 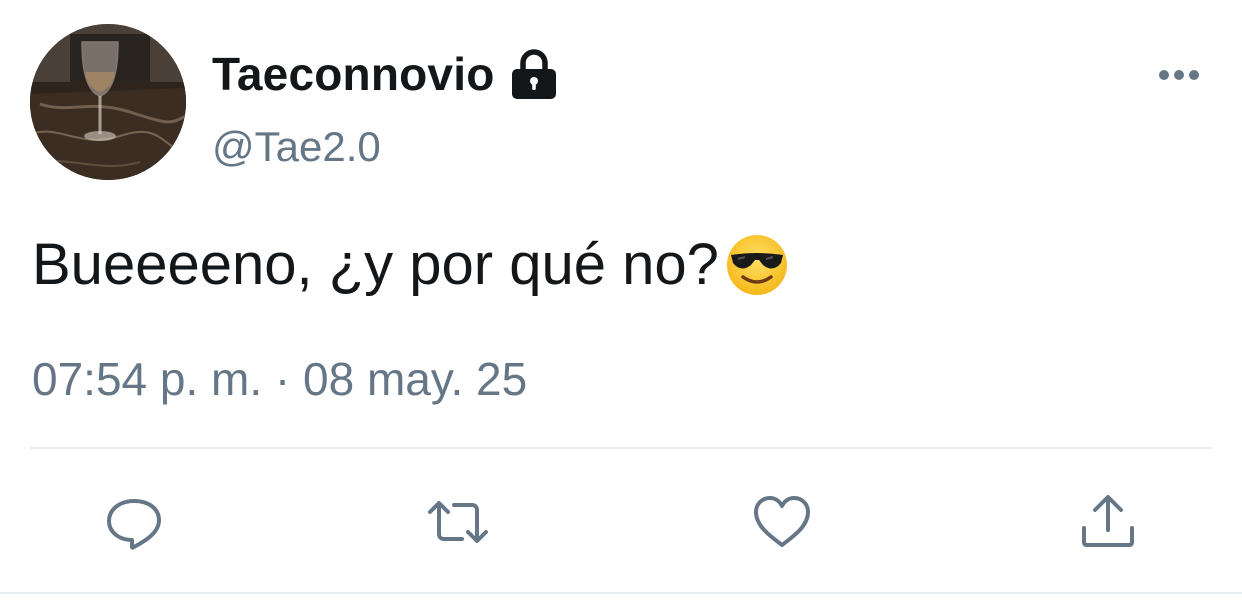 I want to click on heart-icon, so click(x=782, y=521).